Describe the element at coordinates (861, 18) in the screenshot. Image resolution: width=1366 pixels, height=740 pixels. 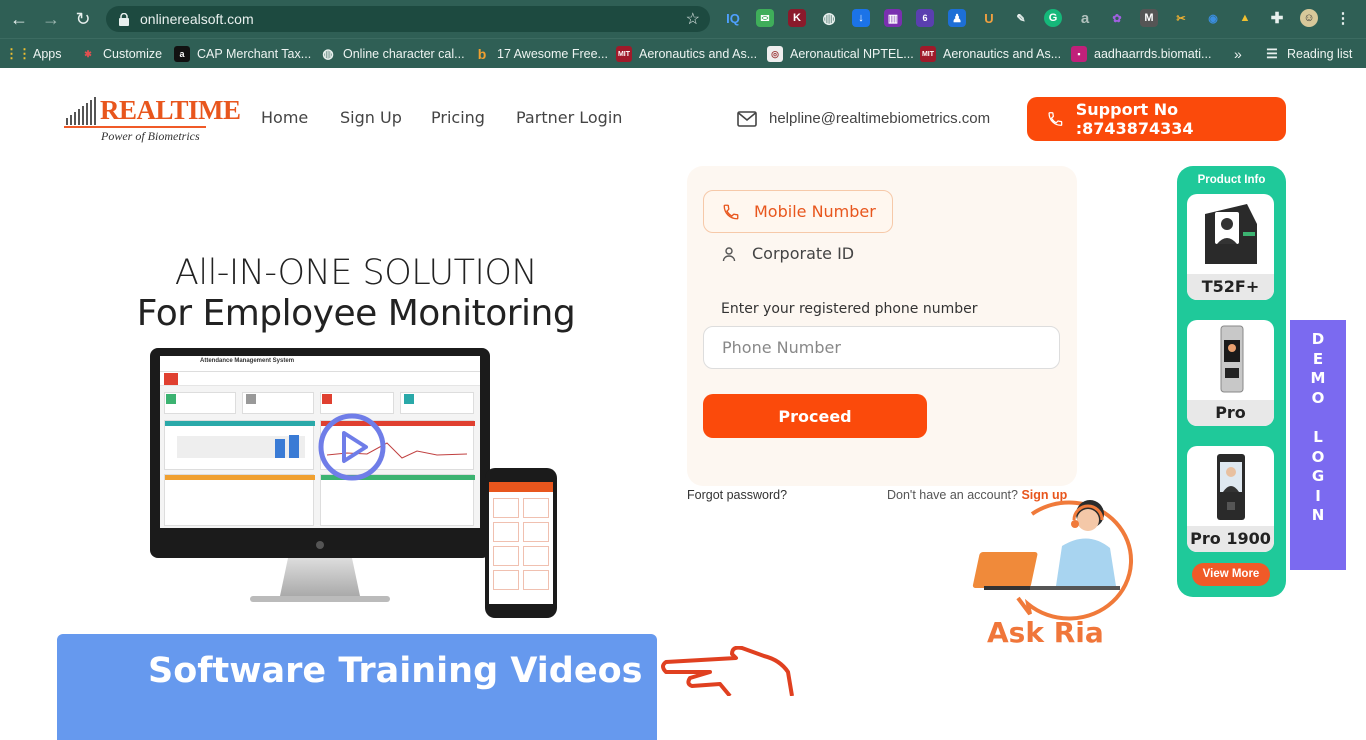
I see `download-extension-icon: ↓` at that location.